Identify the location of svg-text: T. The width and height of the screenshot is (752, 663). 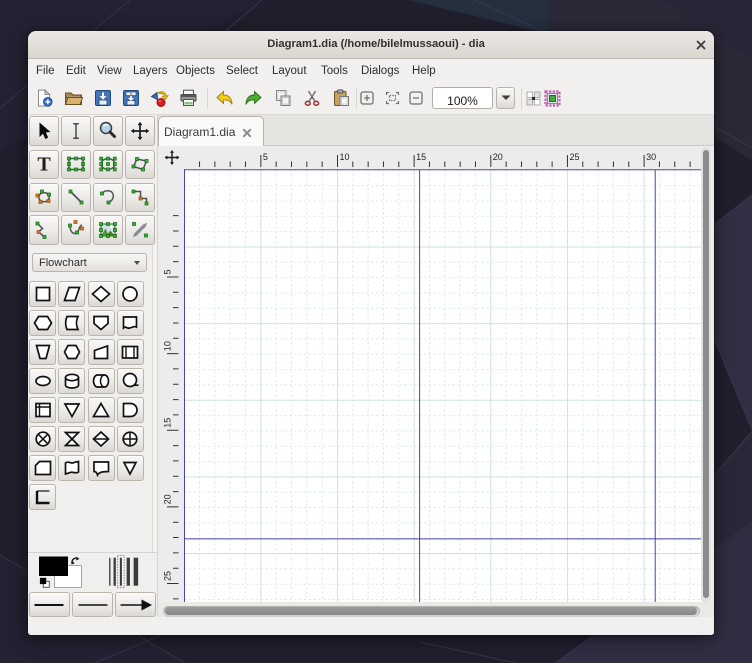
(44, 165).